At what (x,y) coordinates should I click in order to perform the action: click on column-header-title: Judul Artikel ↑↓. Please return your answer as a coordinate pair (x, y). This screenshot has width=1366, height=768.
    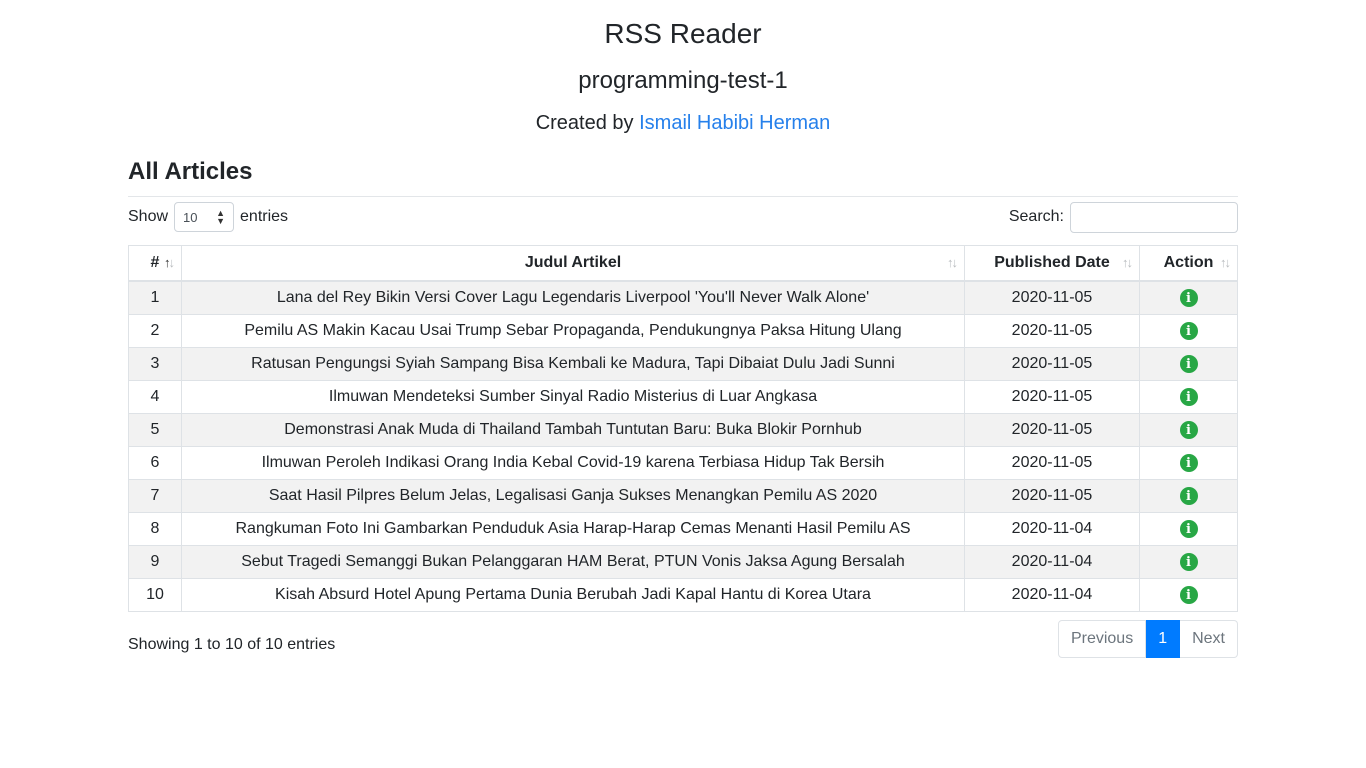
    Looking at the image, I should click on (573, 263).